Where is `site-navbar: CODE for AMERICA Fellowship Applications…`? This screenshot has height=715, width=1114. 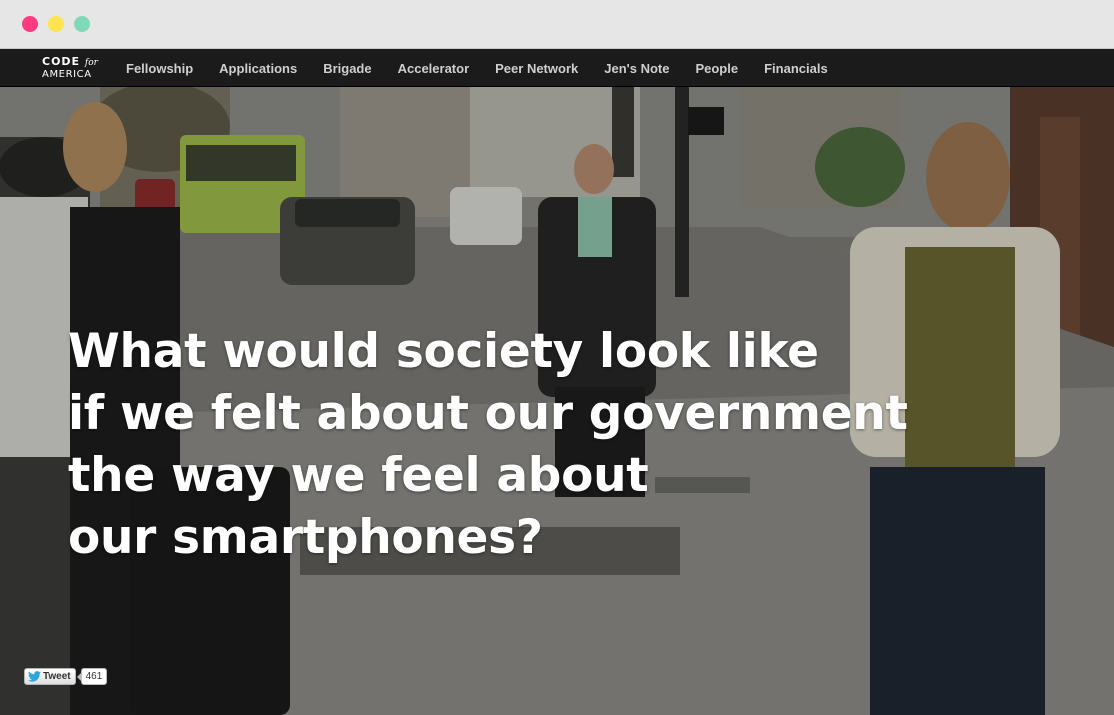
site-navbar: CODE for AMERICA Fellowship Applications… is located at coordinates (557, 68).